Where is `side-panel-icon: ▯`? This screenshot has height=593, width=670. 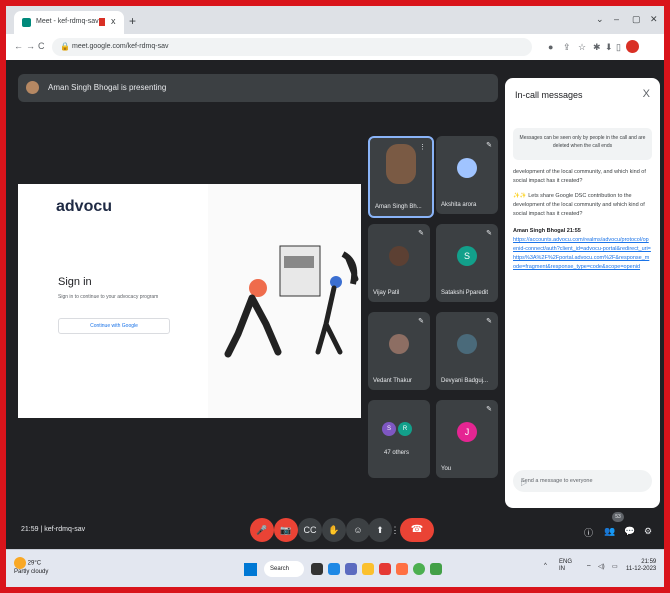 side-panel-icon: ▯ is located at coordinates (618, 47).